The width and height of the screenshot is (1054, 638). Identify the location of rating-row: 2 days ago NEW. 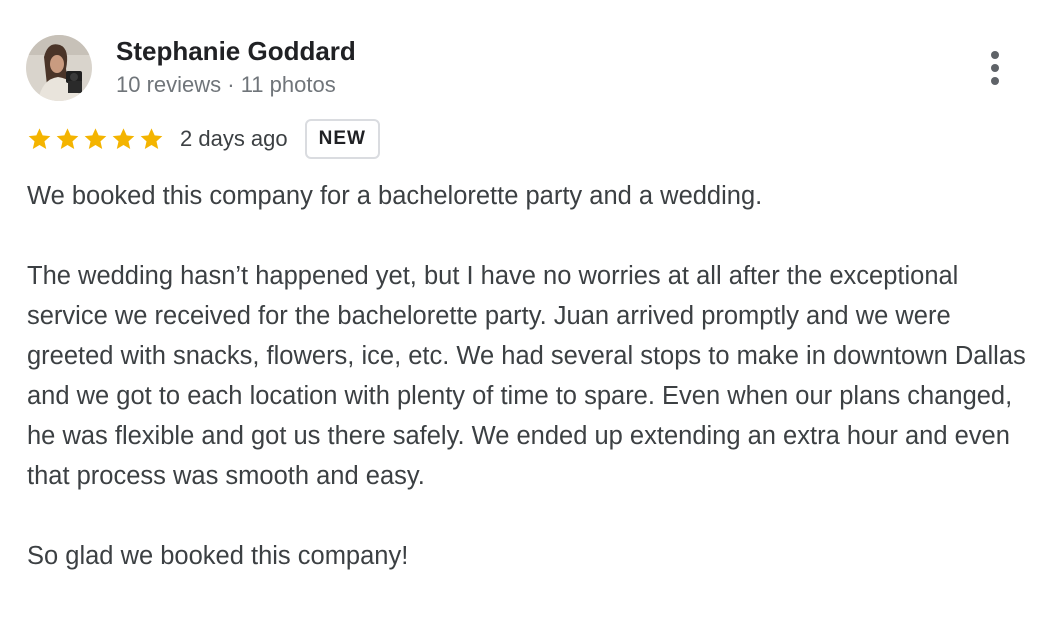
(203, 139).